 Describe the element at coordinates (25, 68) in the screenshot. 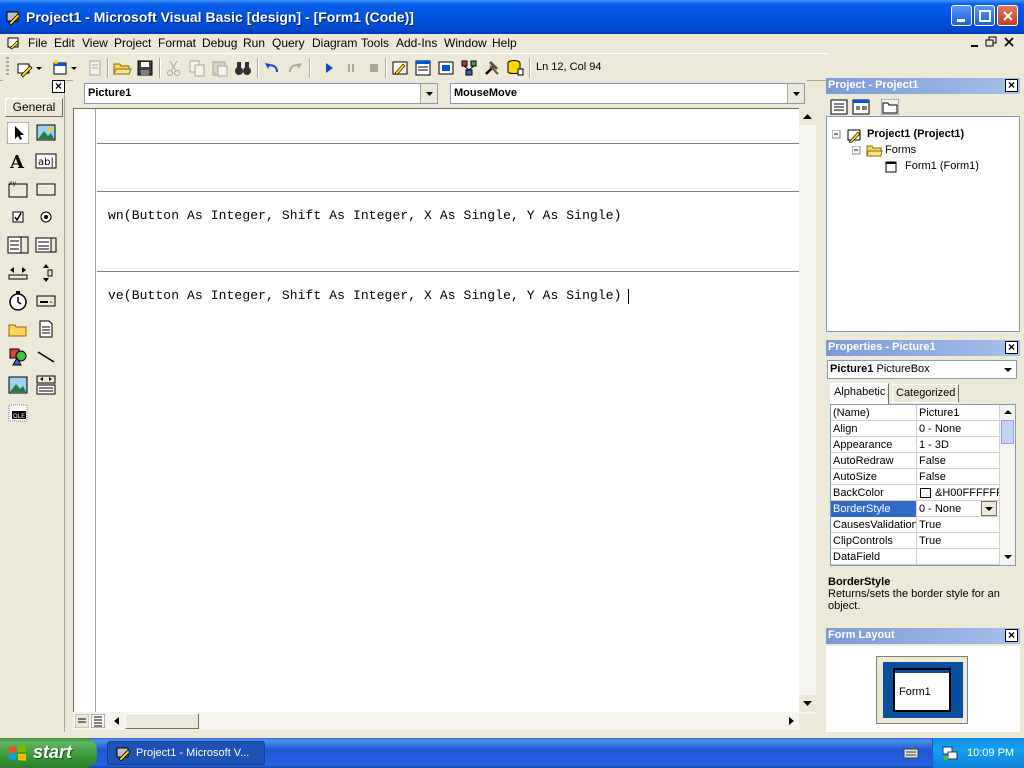

I see `add-project-icon` at that location.